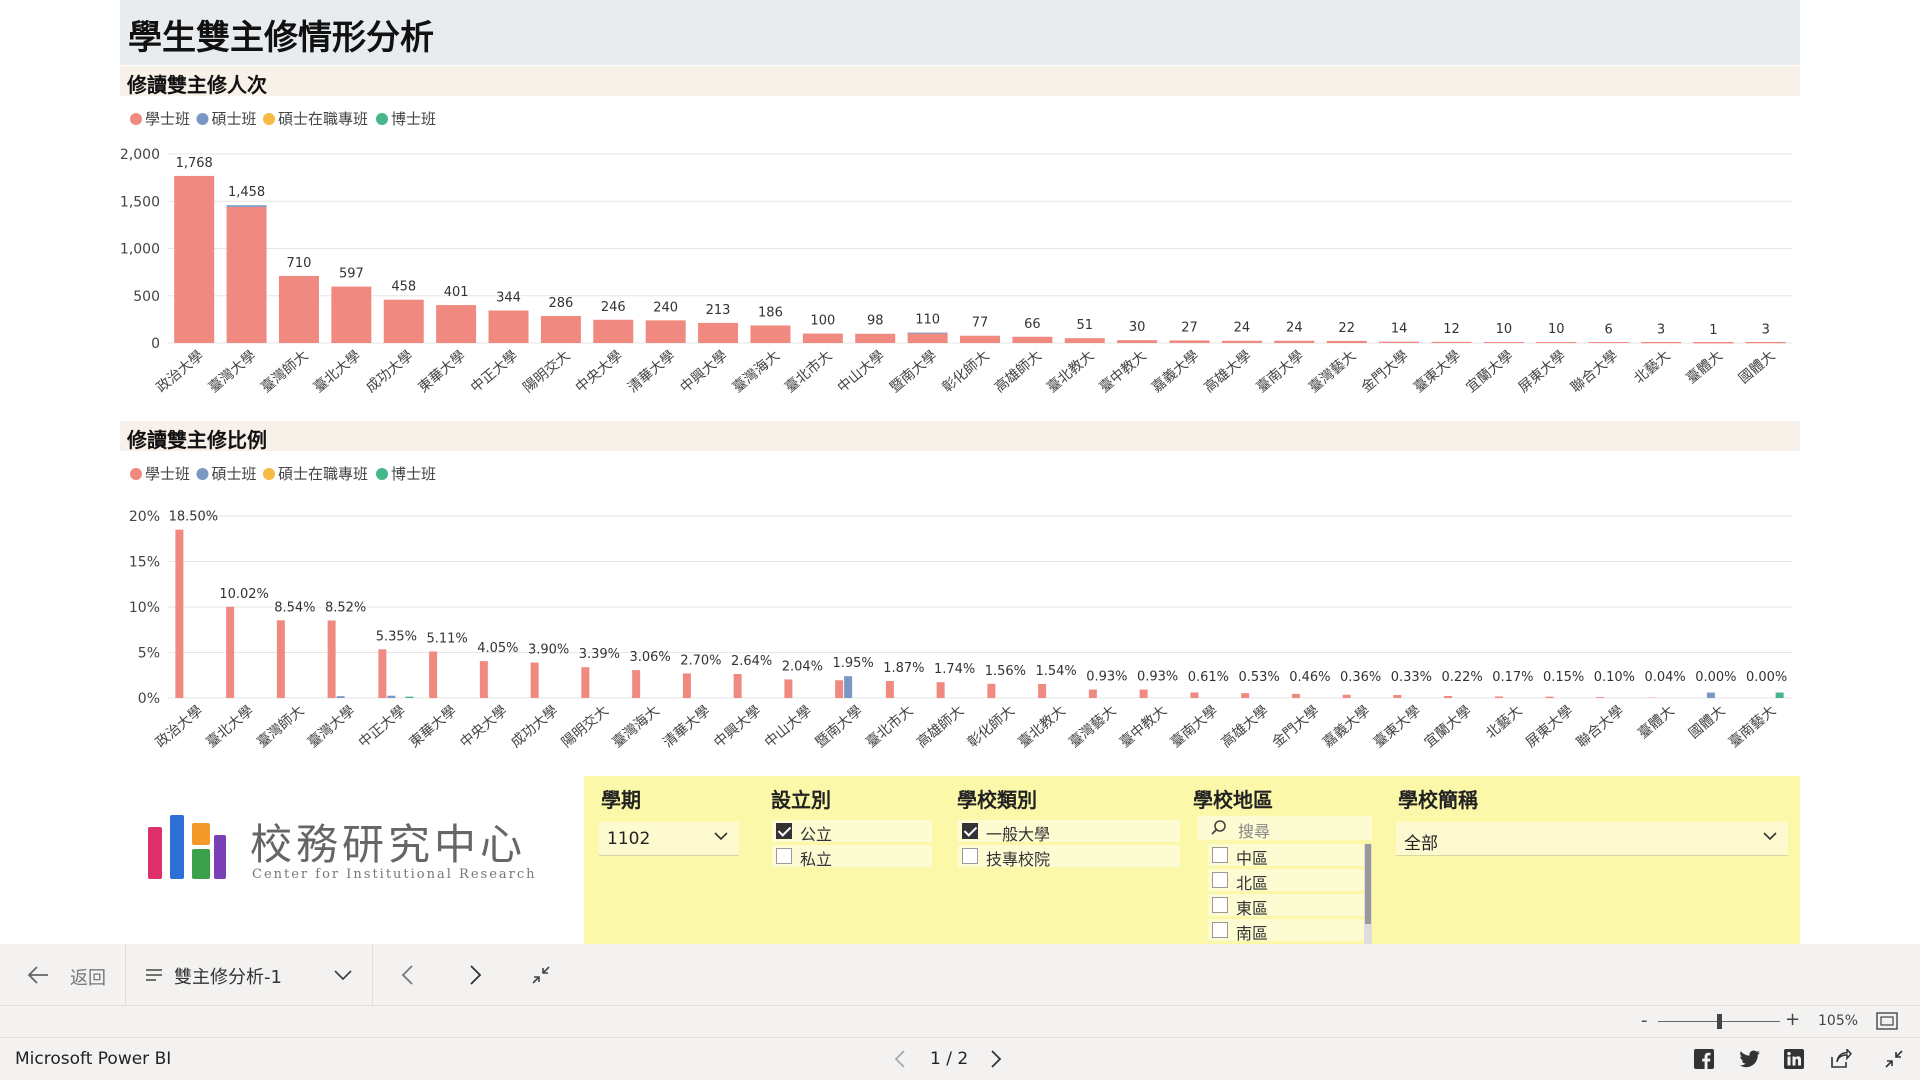 The width and height of the screenshot is (1920, 1080). I want to click on back-button-label: 返回, so click(88, 977).